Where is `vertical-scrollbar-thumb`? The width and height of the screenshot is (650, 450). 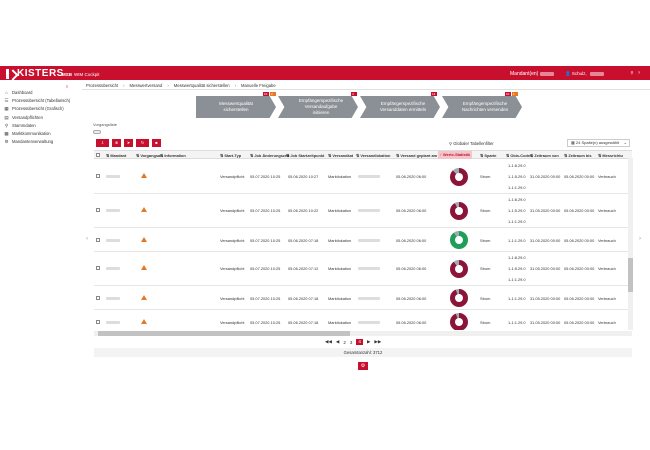 vertical-scrollbar-thumb is located at coordinates (630, 275).